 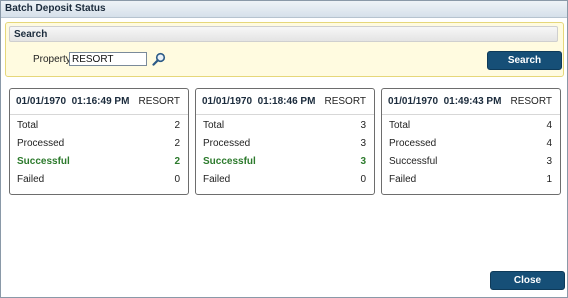 What do you see at coordinates (445, 101) in the screenshot?
I see `batch-timestamp: 01/01/1970 01:49:43 PM` at bounding box center [445, 101].